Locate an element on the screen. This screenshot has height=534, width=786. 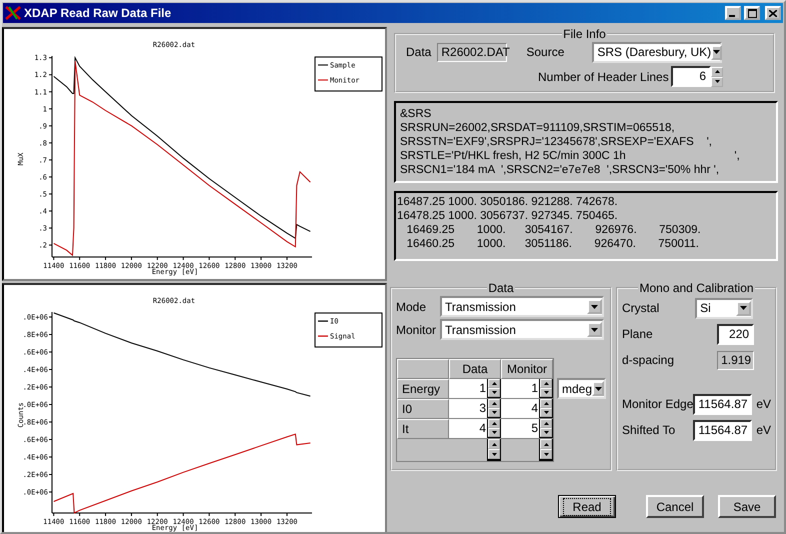
crystal-dropdown: Si is located at coordinates (724, 308).